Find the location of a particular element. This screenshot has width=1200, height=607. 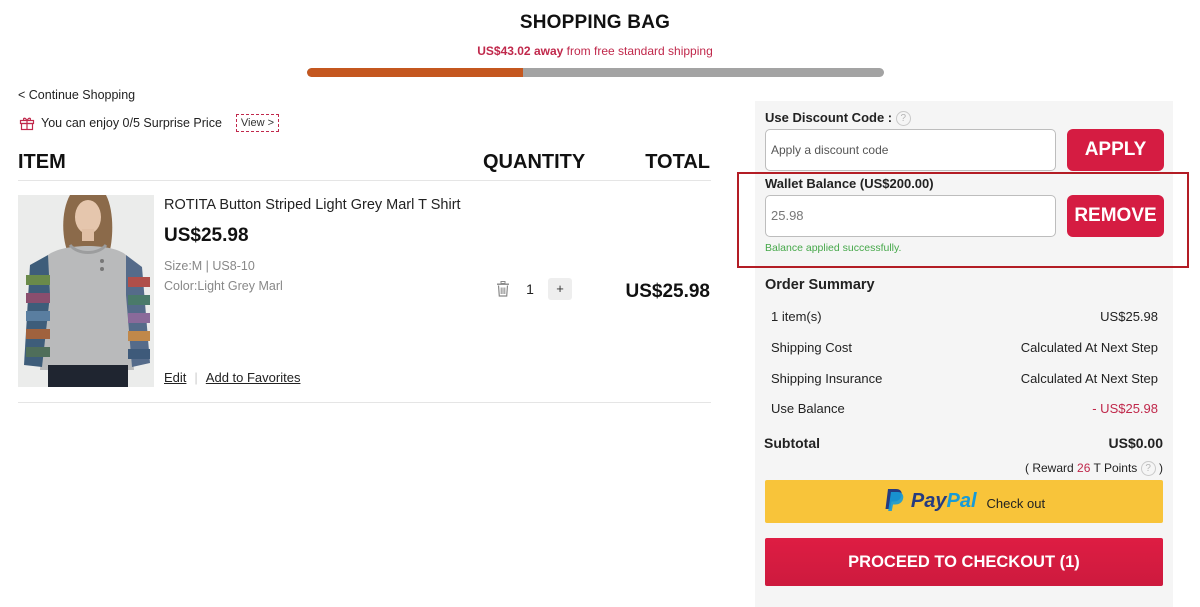

trash-icon is located at coordinates (503, 289).